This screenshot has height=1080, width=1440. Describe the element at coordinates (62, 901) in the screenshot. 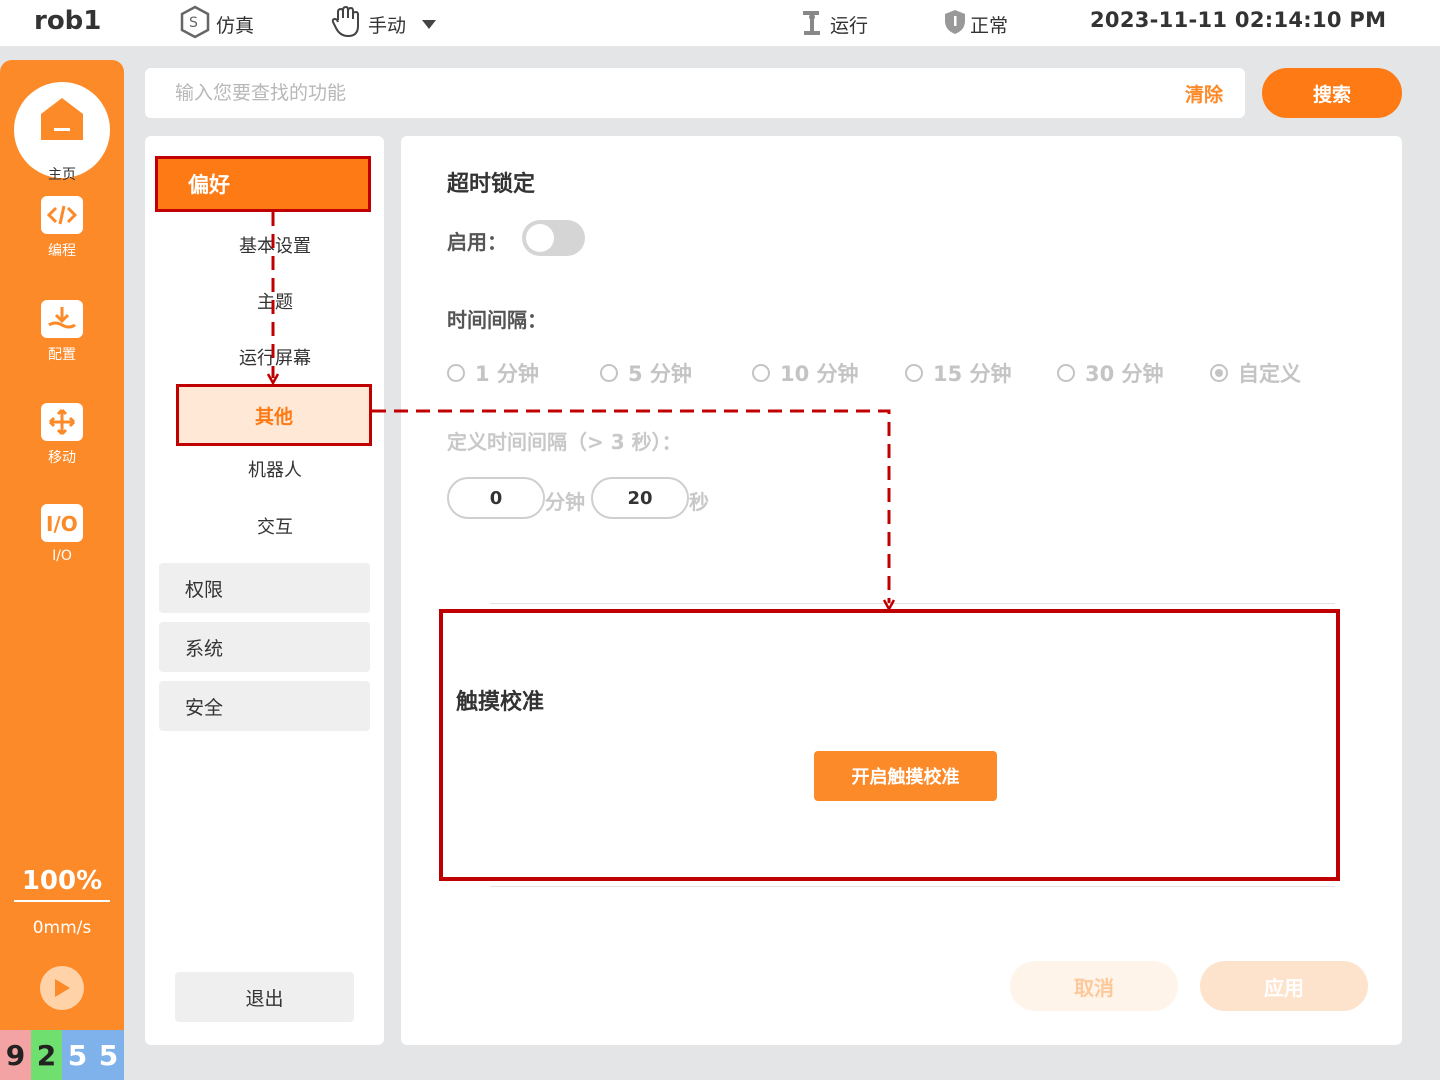

I see `speed-divider` at that location.